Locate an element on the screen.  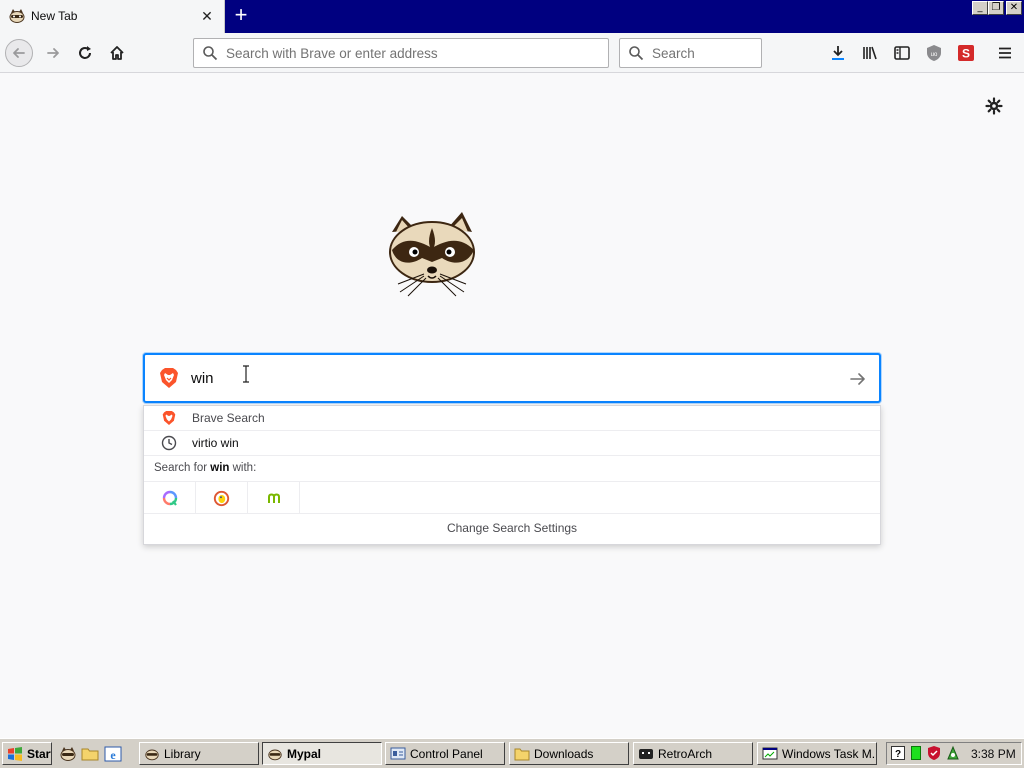
task-manager-icon is located at coordinates (770, 753).